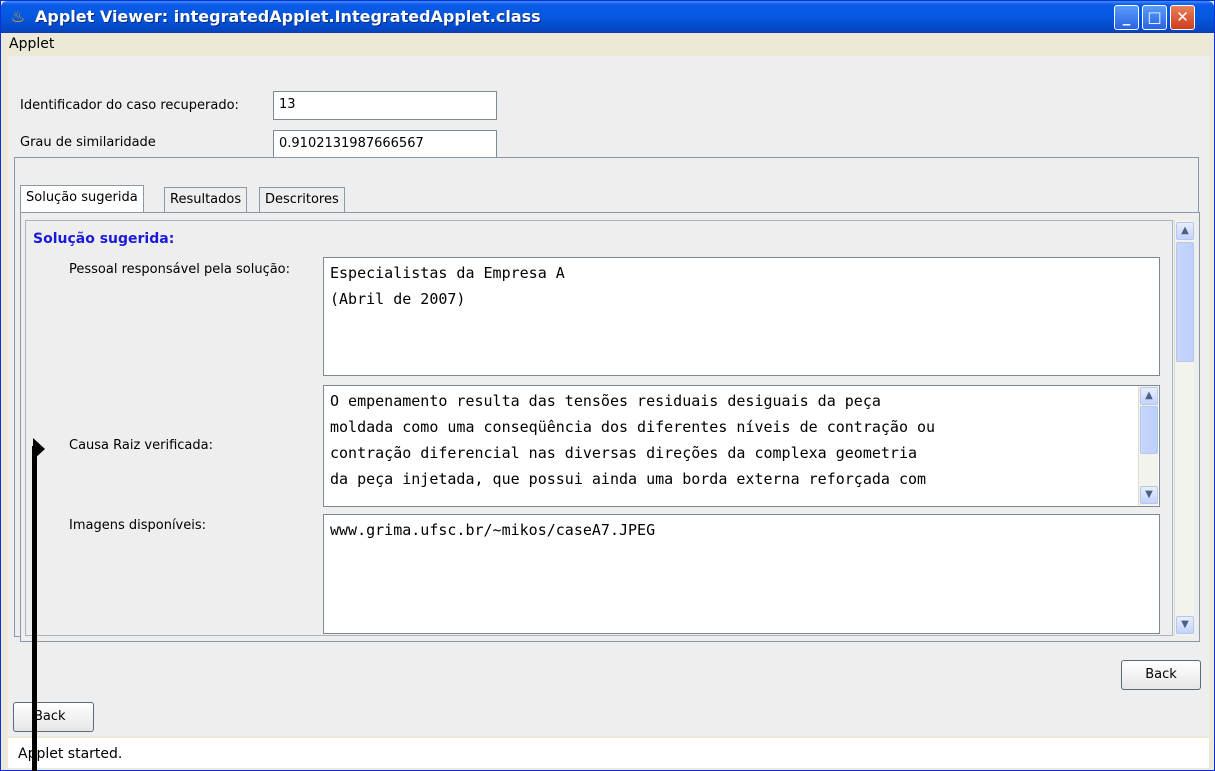  I want to click on case-id-field: 13, so click(385, 105).